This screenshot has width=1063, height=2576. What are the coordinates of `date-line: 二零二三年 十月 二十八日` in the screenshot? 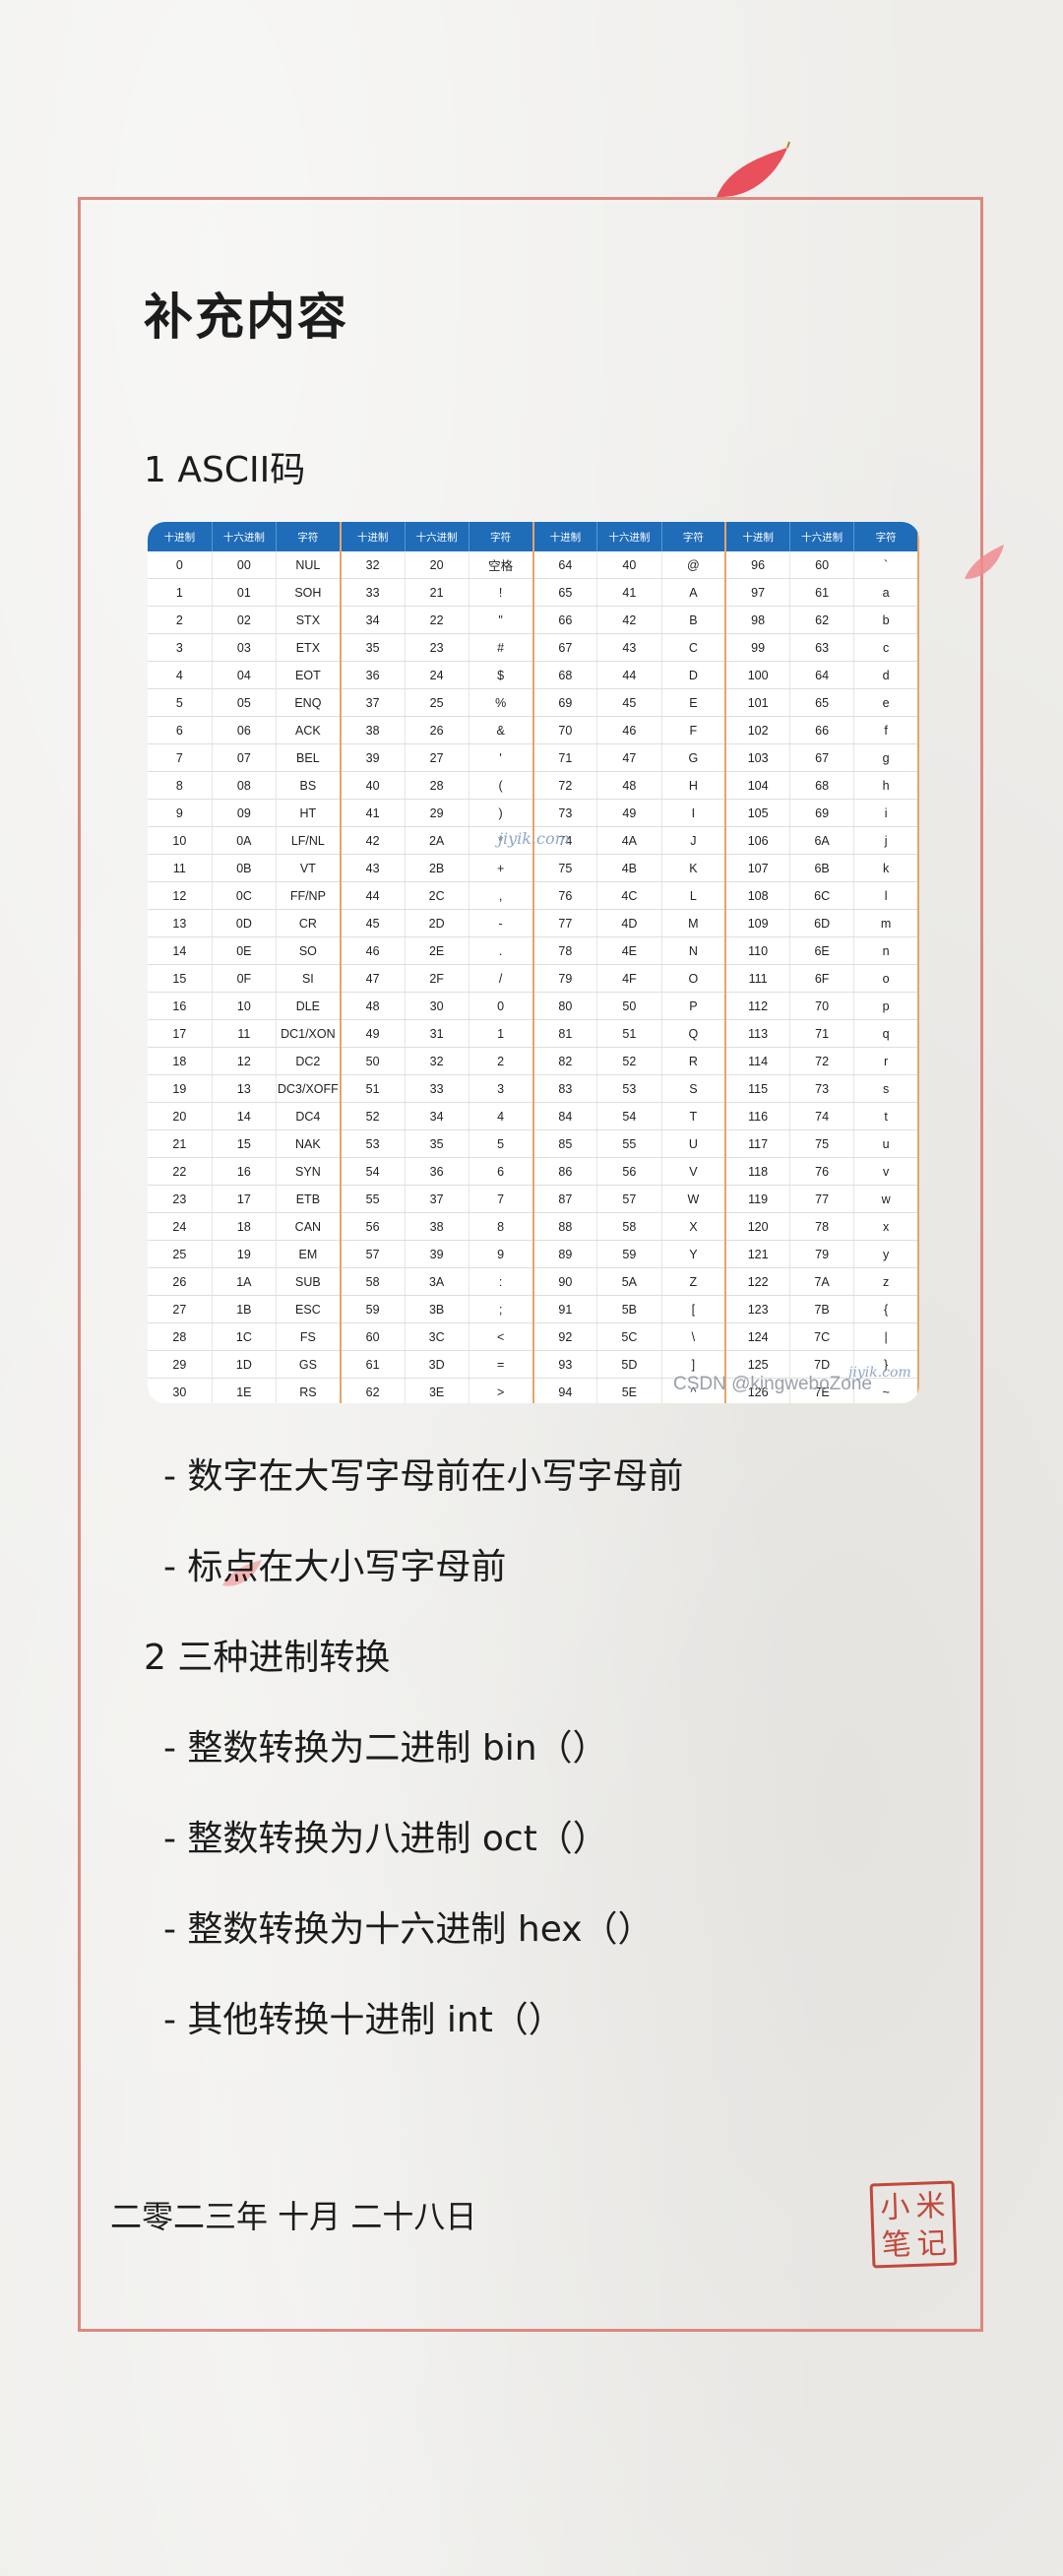 It's located at (293, 2216).